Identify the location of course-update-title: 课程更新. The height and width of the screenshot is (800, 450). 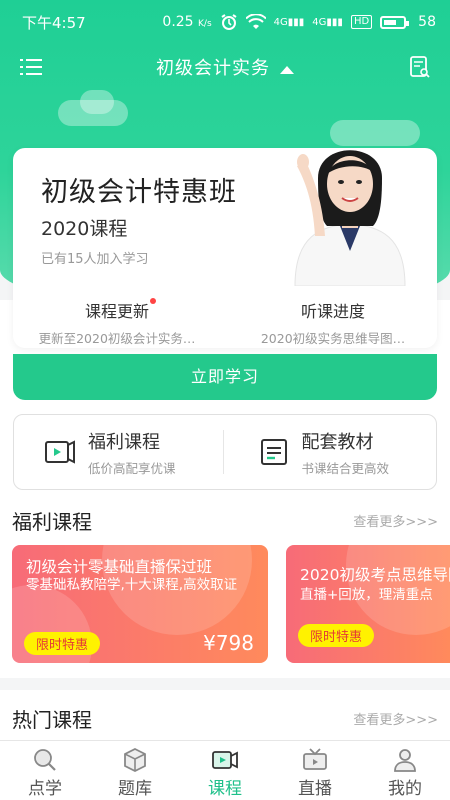
(116, 311).